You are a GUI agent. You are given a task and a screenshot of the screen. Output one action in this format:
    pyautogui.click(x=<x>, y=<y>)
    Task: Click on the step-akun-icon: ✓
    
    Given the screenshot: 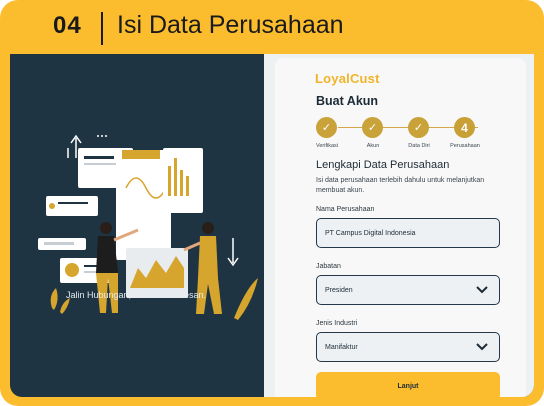 What is the action you would take?
    pyautogui.click(x=372, y=127)
    